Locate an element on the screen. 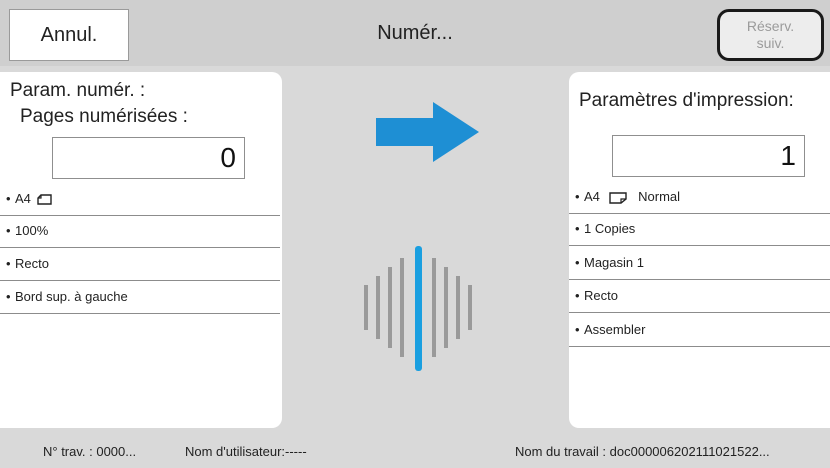 This screenshot has height=468, width=830. print-setting-sides: • Recto is located at coordinates (699, 297).